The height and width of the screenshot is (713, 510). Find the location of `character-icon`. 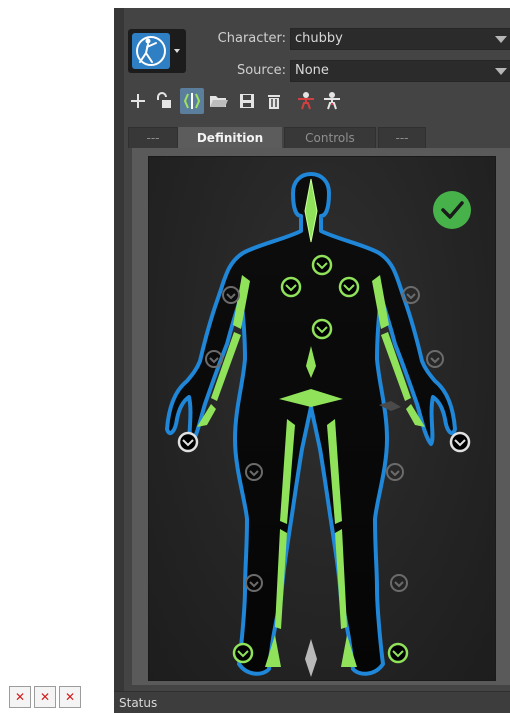

character-icon is located at coordinates (332, 101).